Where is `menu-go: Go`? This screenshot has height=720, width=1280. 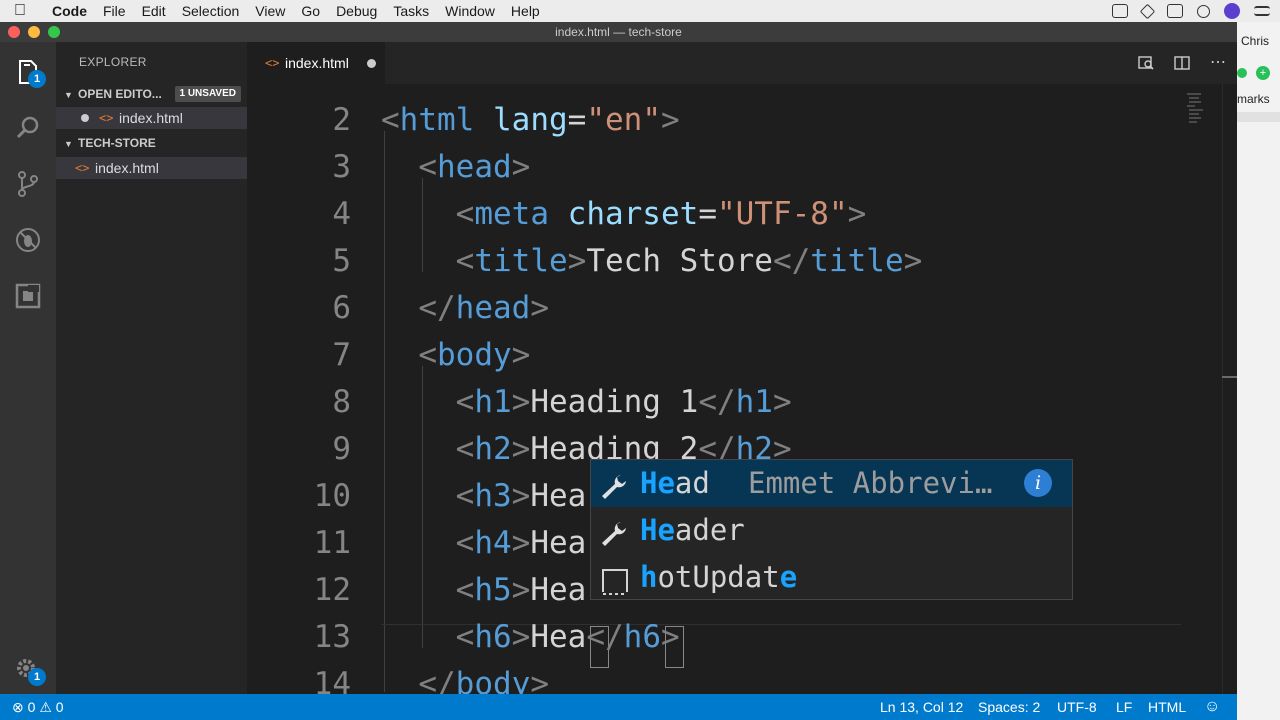
menu-go: Go is located at coordinates (310, 11).